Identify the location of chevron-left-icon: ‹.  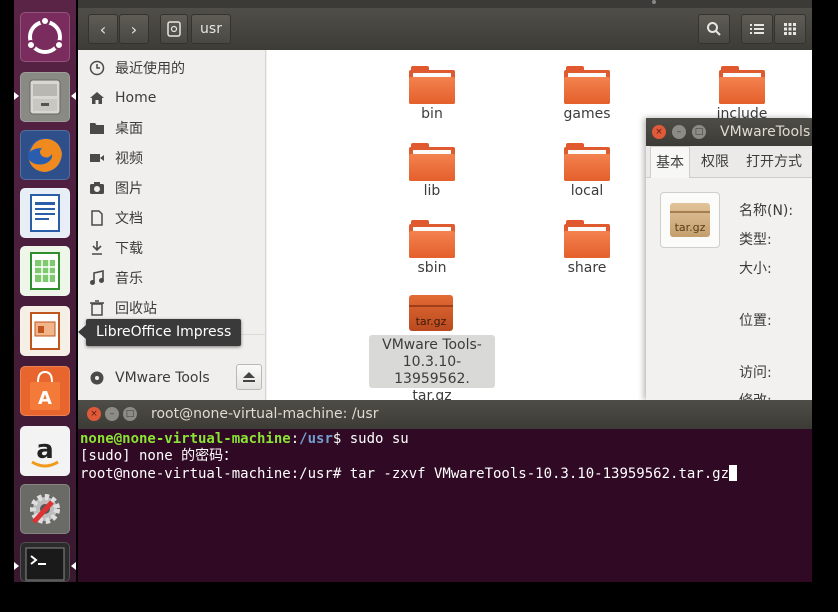
(103, 29).